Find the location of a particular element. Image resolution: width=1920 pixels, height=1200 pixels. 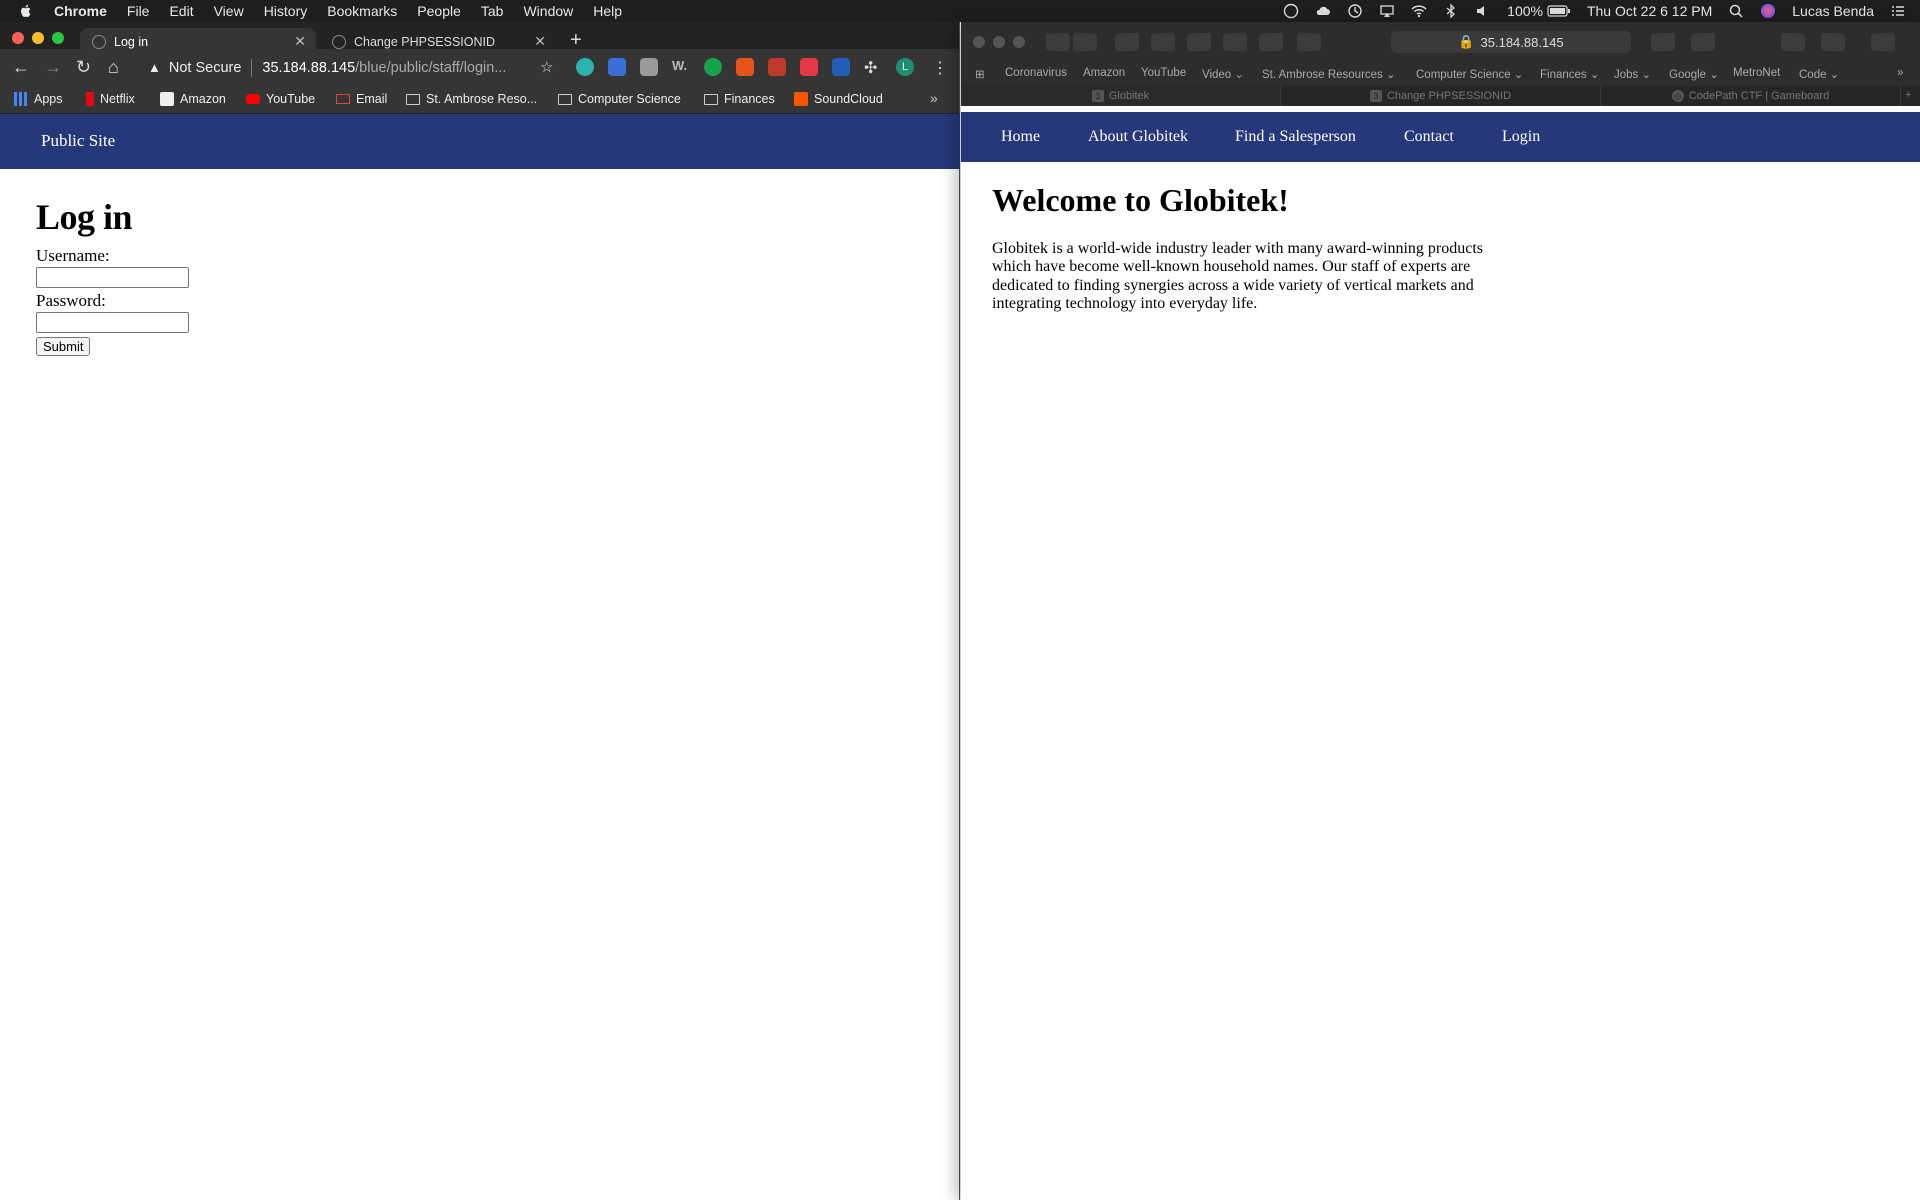

security-status: Not Secure is located at coordinates (205, 68).